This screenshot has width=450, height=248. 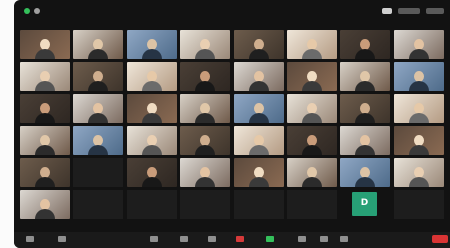 What do you see at coordinates (240, 239) in the screenshot?
I see `share-screen-icon` at bounding box center [240, 239].